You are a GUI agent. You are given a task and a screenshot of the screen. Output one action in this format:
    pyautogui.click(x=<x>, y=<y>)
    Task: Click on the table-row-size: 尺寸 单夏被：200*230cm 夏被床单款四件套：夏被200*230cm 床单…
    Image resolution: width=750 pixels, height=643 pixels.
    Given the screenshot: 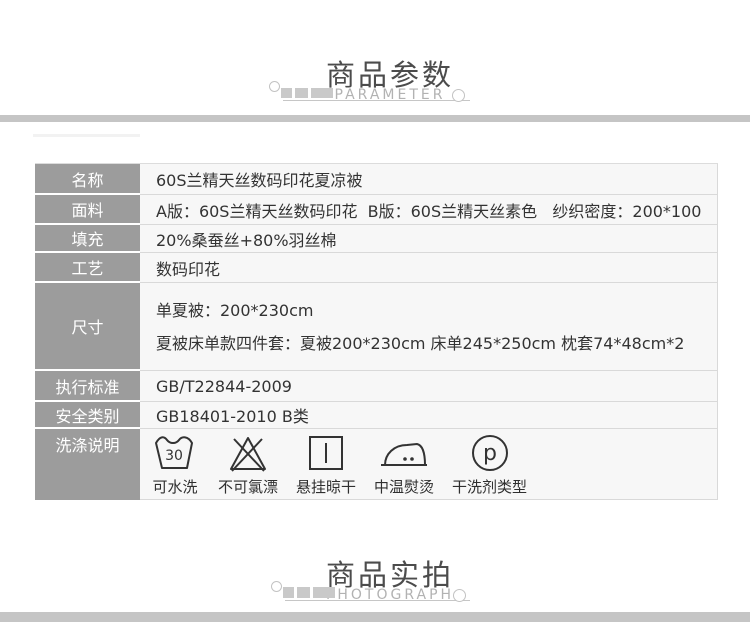 What is the action you would take?
    pyautogui.click(x=376, y=327)
    